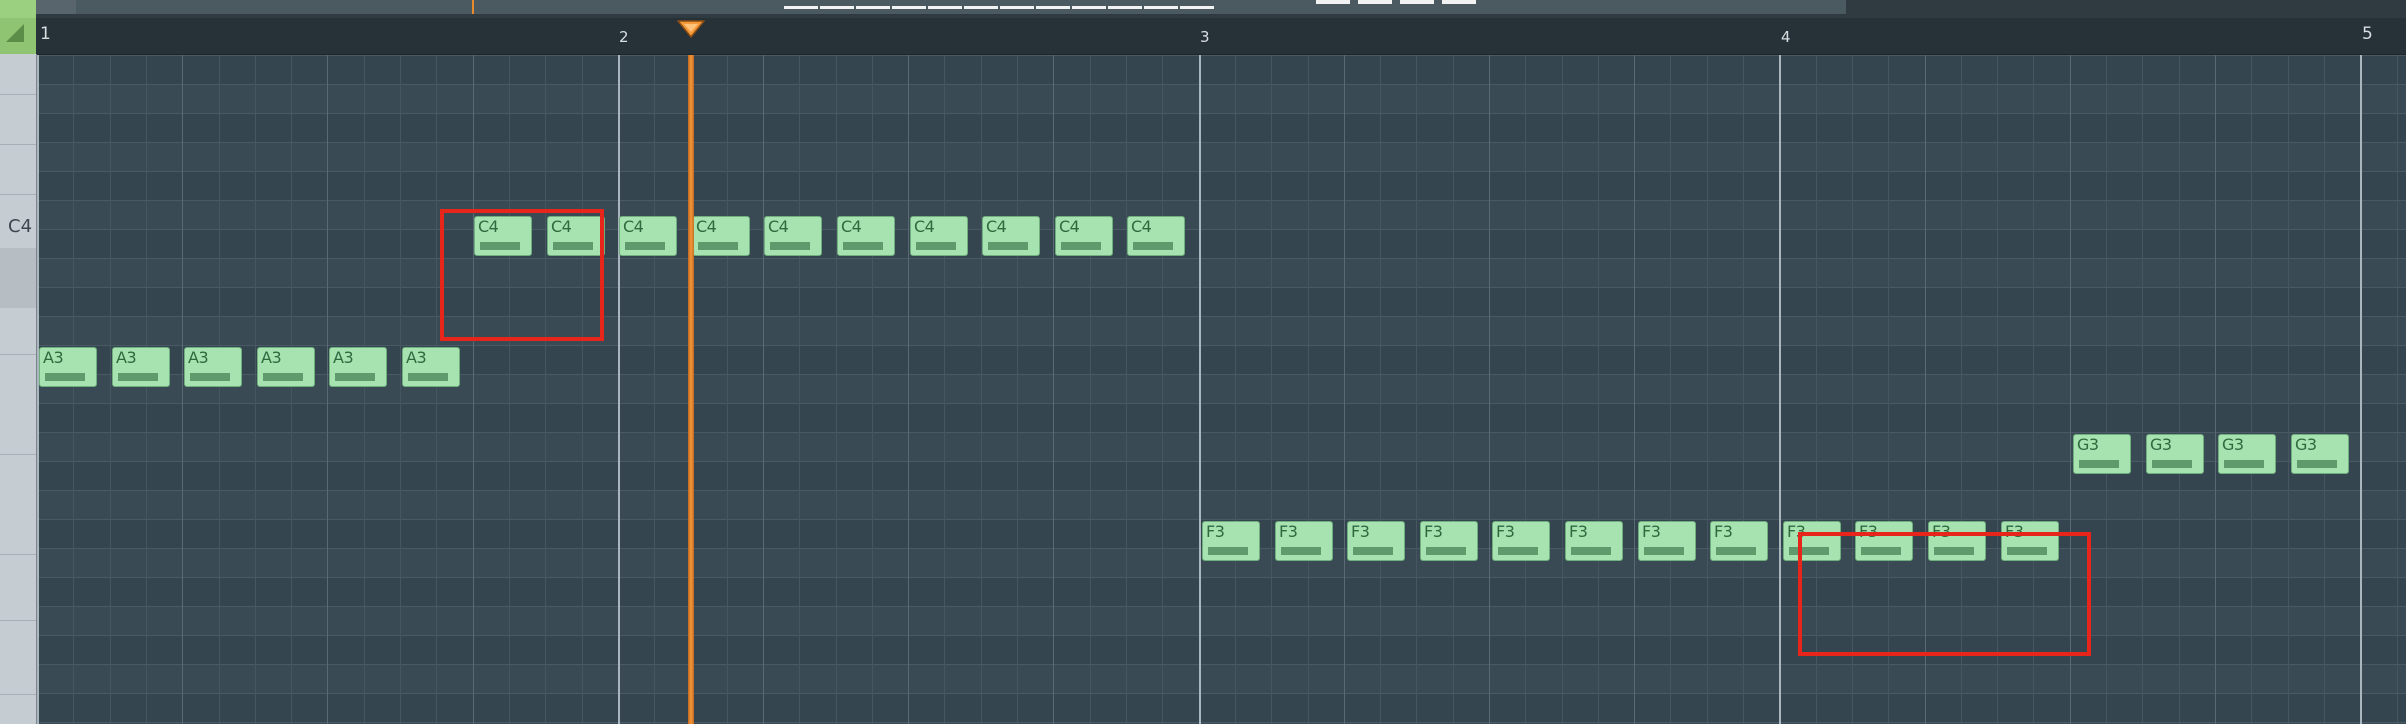  I want to click on piano-key-label: C4, so click(20, 226).